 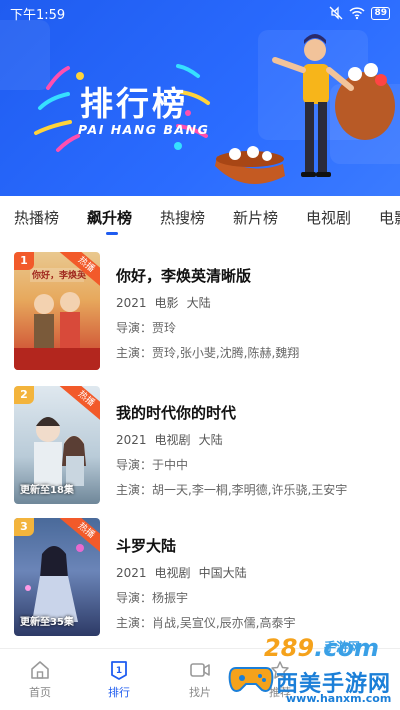 I want to click on nav-find-label: 找片, so click(x=200, y=692).